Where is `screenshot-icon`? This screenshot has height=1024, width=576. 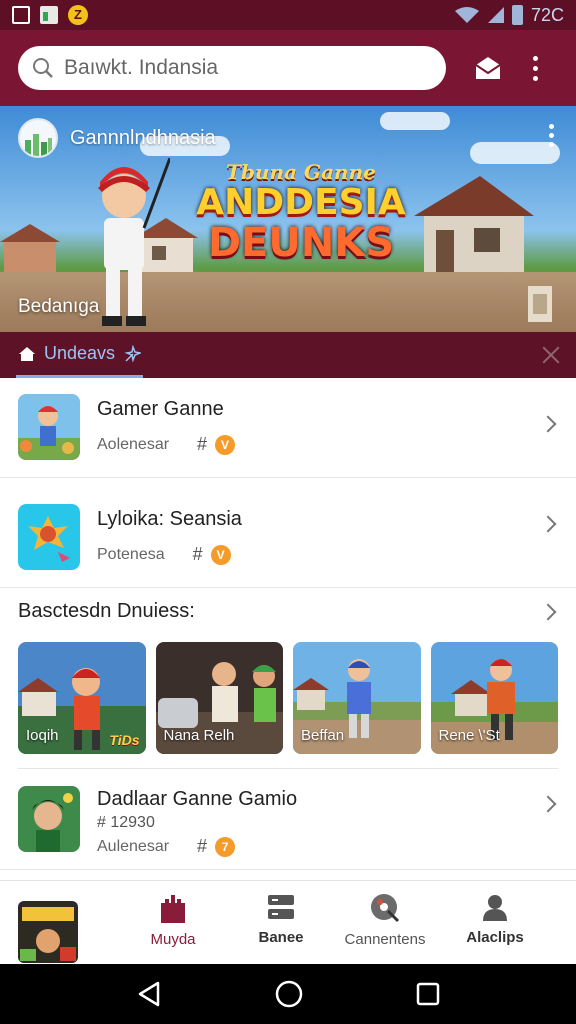 screenshot-icon is located at coordinates (21, 15).